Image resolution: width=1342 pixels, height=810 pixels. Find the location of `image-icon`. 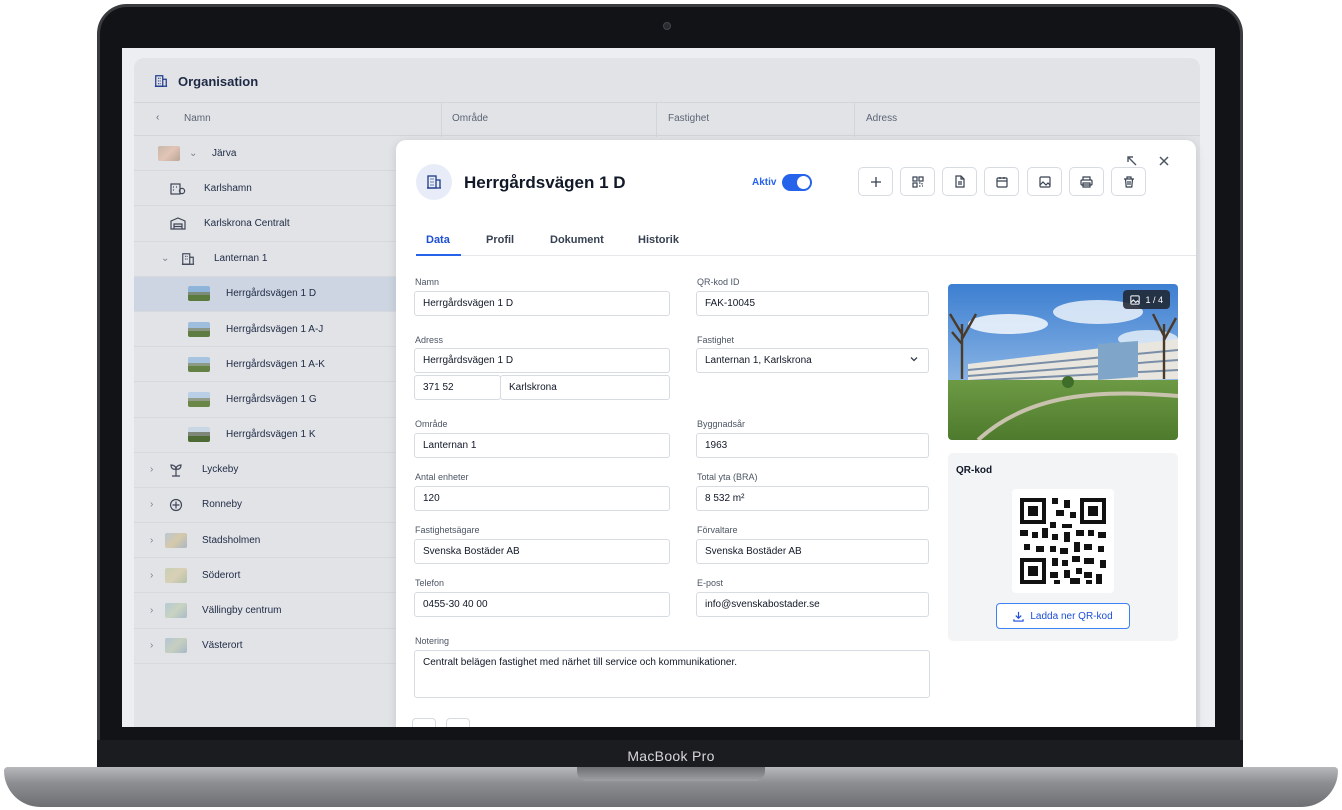

image-icon is located at coordinates (1044, 181).